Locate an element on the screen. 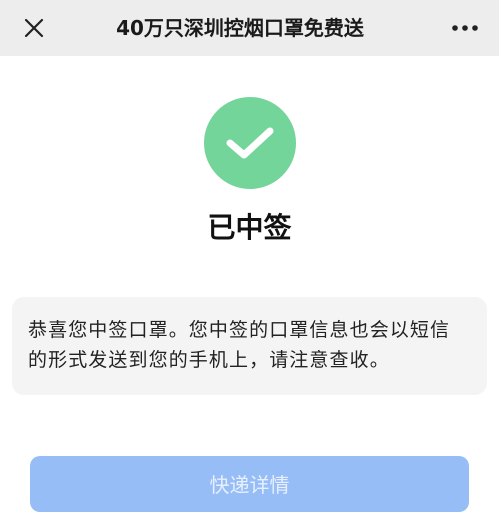 Image resolution: width=499 pixels, height=526 pixels. top-navigation-bar: 40万只深圳控烟口罩免费送 is located at coordinates (249, 28).